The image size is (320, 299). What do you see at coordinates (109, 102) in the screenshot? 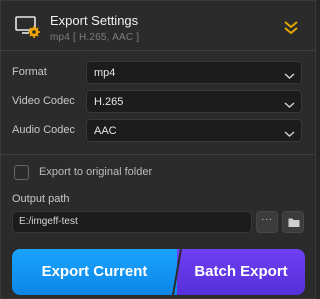
I see `video-codec-value: H.265` at bounding box center [109, 102].